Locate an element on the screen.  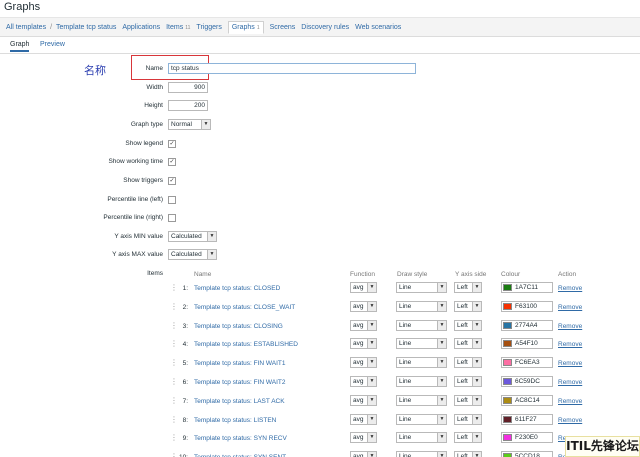
graph-type-select: Normal ▼ is located at coordinates (189, 124).